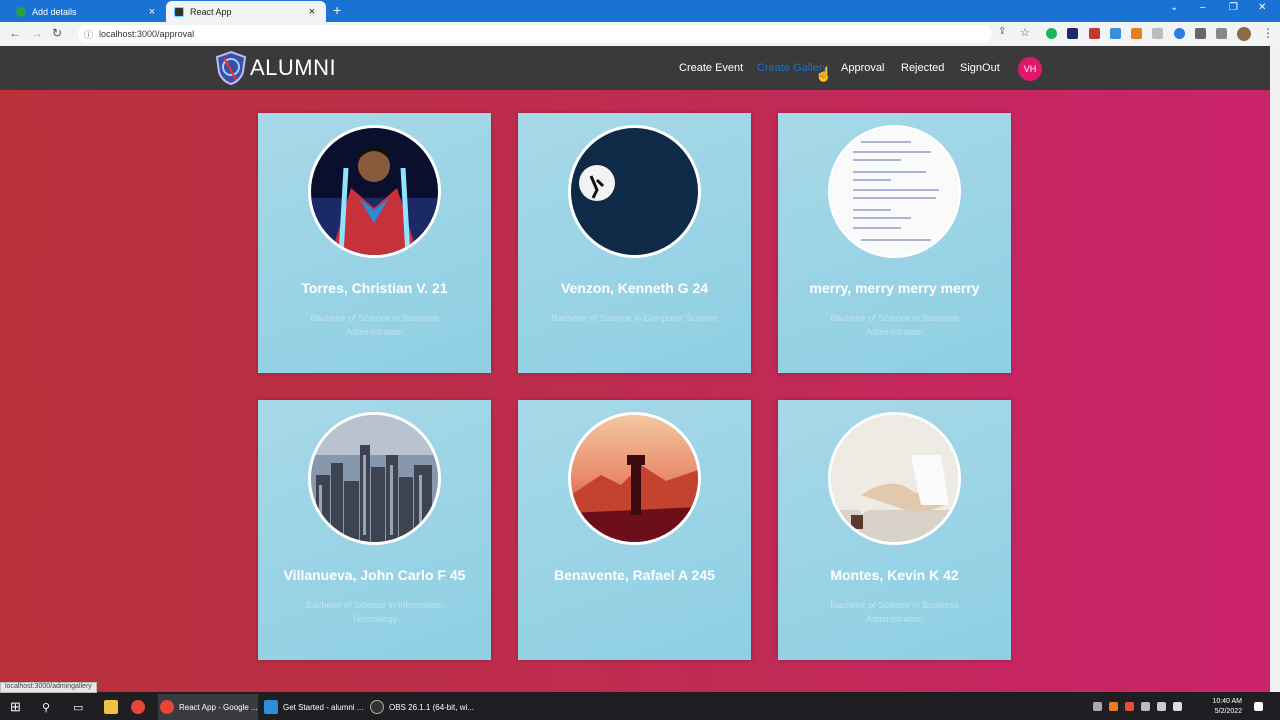 The image size is (1280, 720). Describe the element at coordinates (1002, 31) in the screenshot. I see `share-icon: ⇪` at that location.